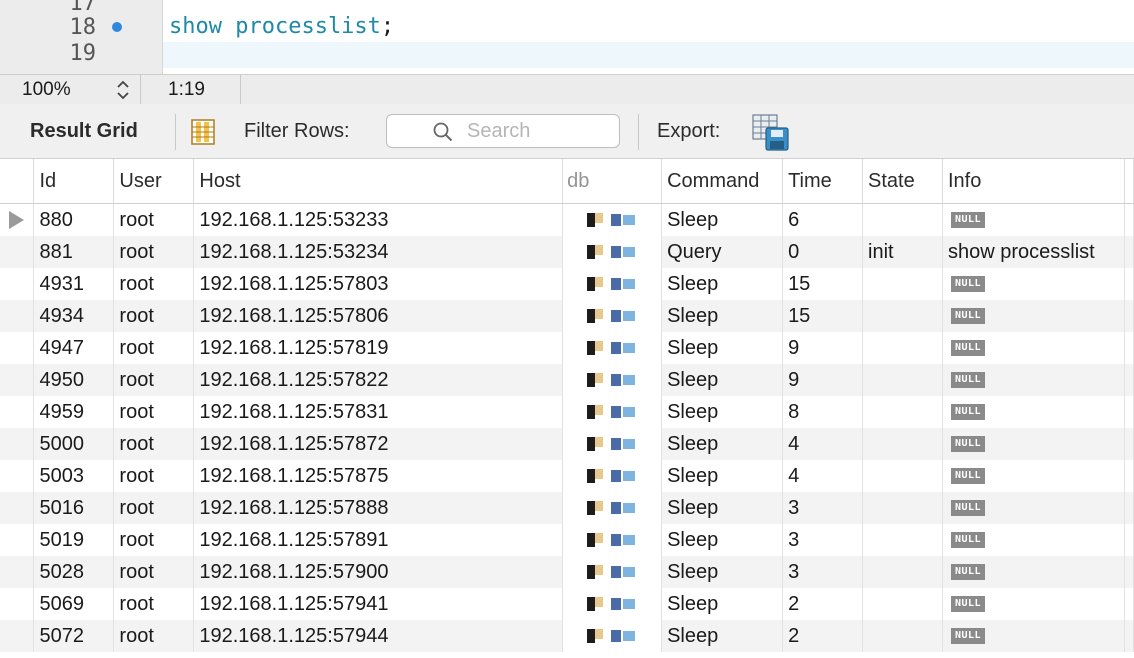 The image size is (1134, 658). Describe the element at coordinates (74, 636) in the screenshot. I see `cell-id: 5072` at that location.